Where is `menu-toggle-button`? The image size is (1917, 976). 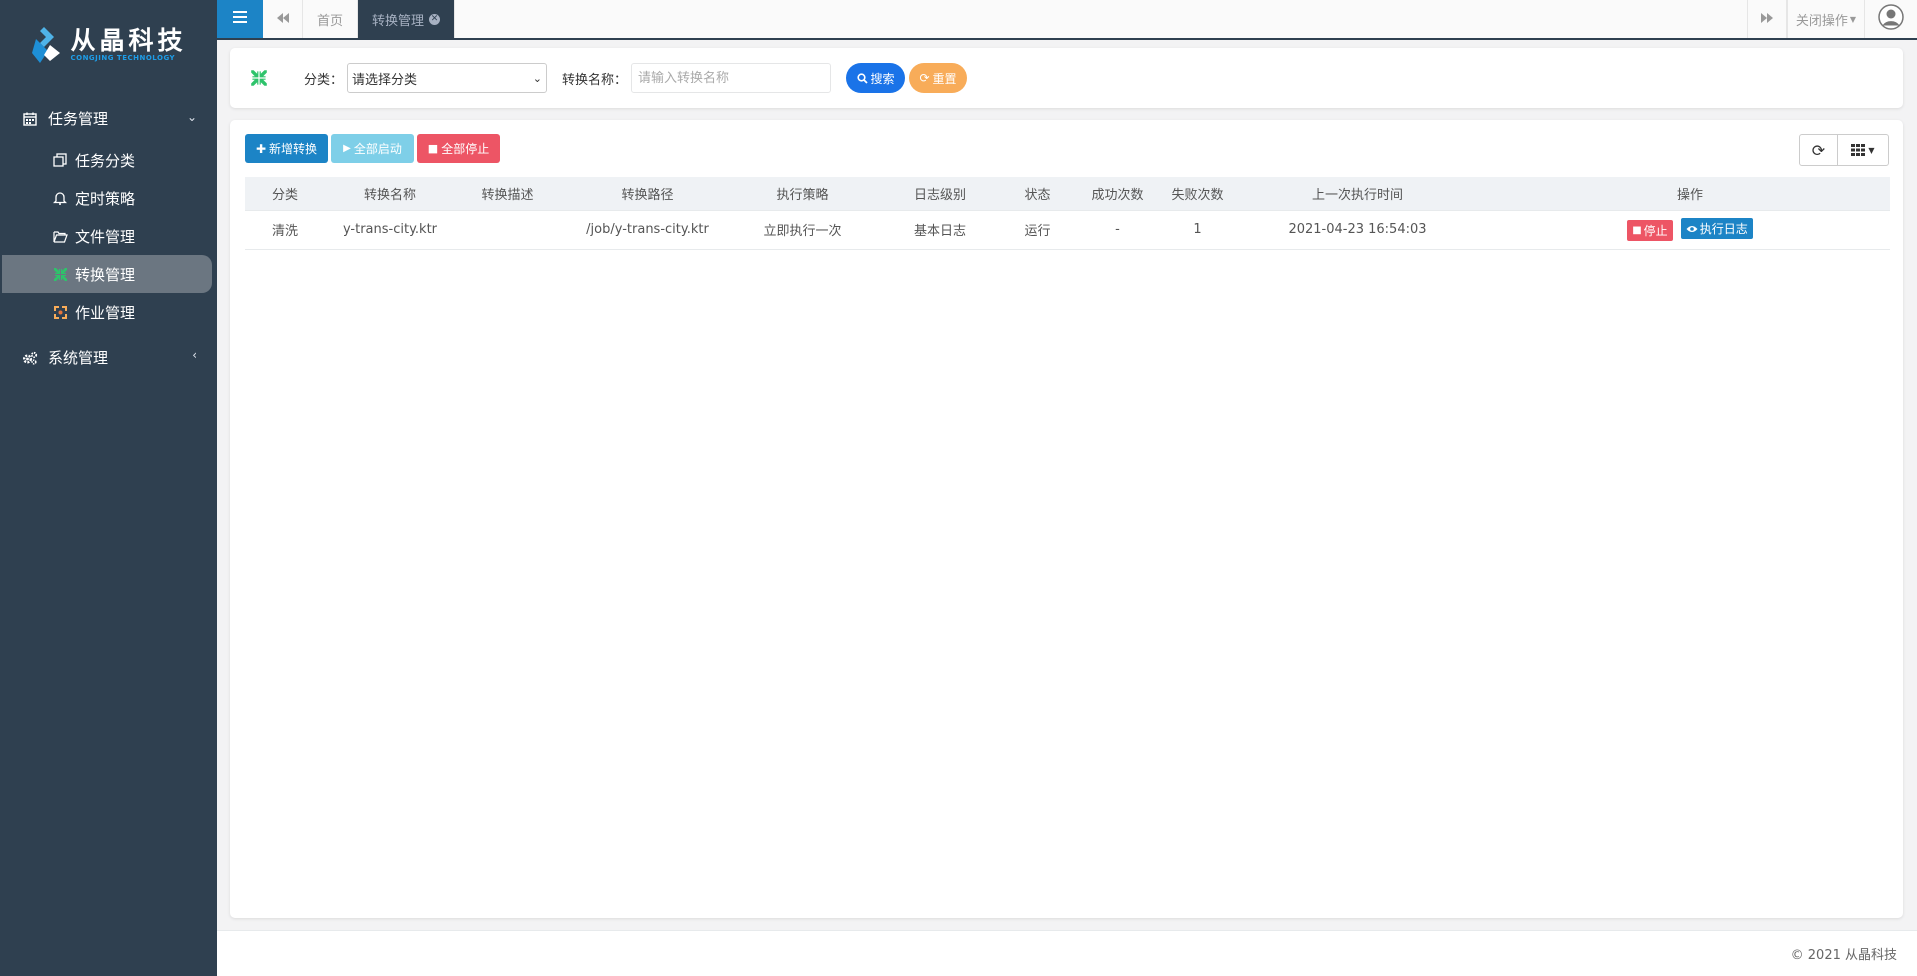 menu-toggle-button is located at coordinates (240, 19).